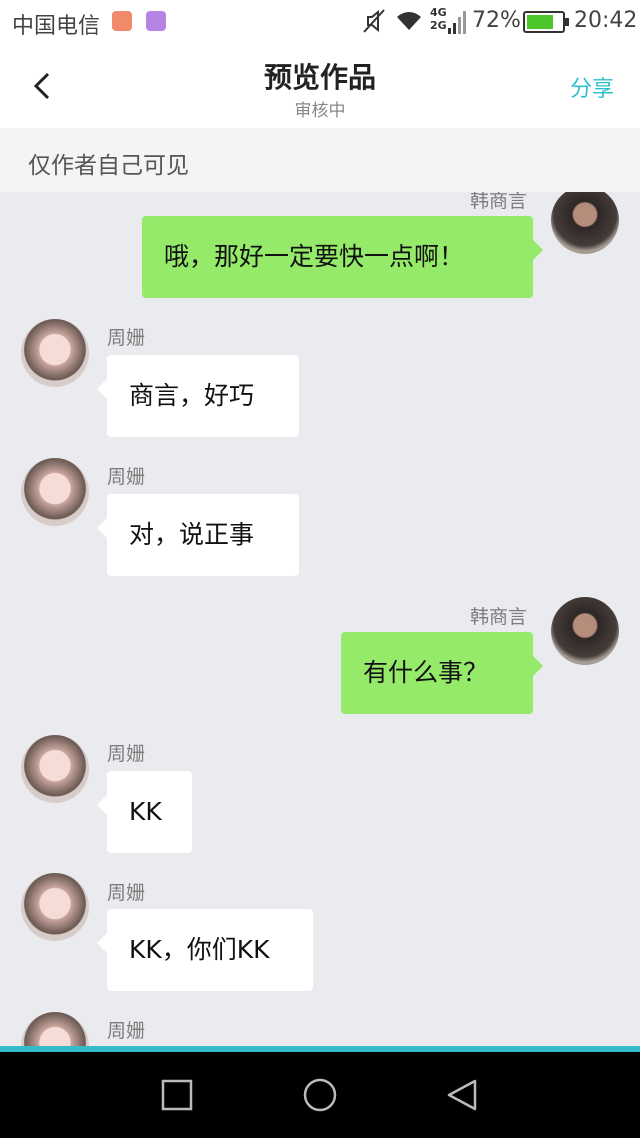 The image size is (640, 1138). What do you see at coordinates (122, 21) in the screenshot?
I see `mail-notification-icon` at bounding box center [122, 21].